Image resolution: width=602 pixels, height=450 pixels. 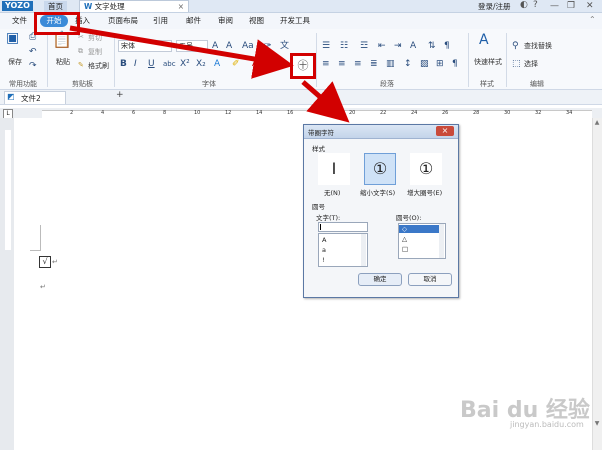 What do you see at coordinates (547, 424) in the screenshot?
I see `watermark-url: jingyan.baidu.com` at bounding box center [547, 424].